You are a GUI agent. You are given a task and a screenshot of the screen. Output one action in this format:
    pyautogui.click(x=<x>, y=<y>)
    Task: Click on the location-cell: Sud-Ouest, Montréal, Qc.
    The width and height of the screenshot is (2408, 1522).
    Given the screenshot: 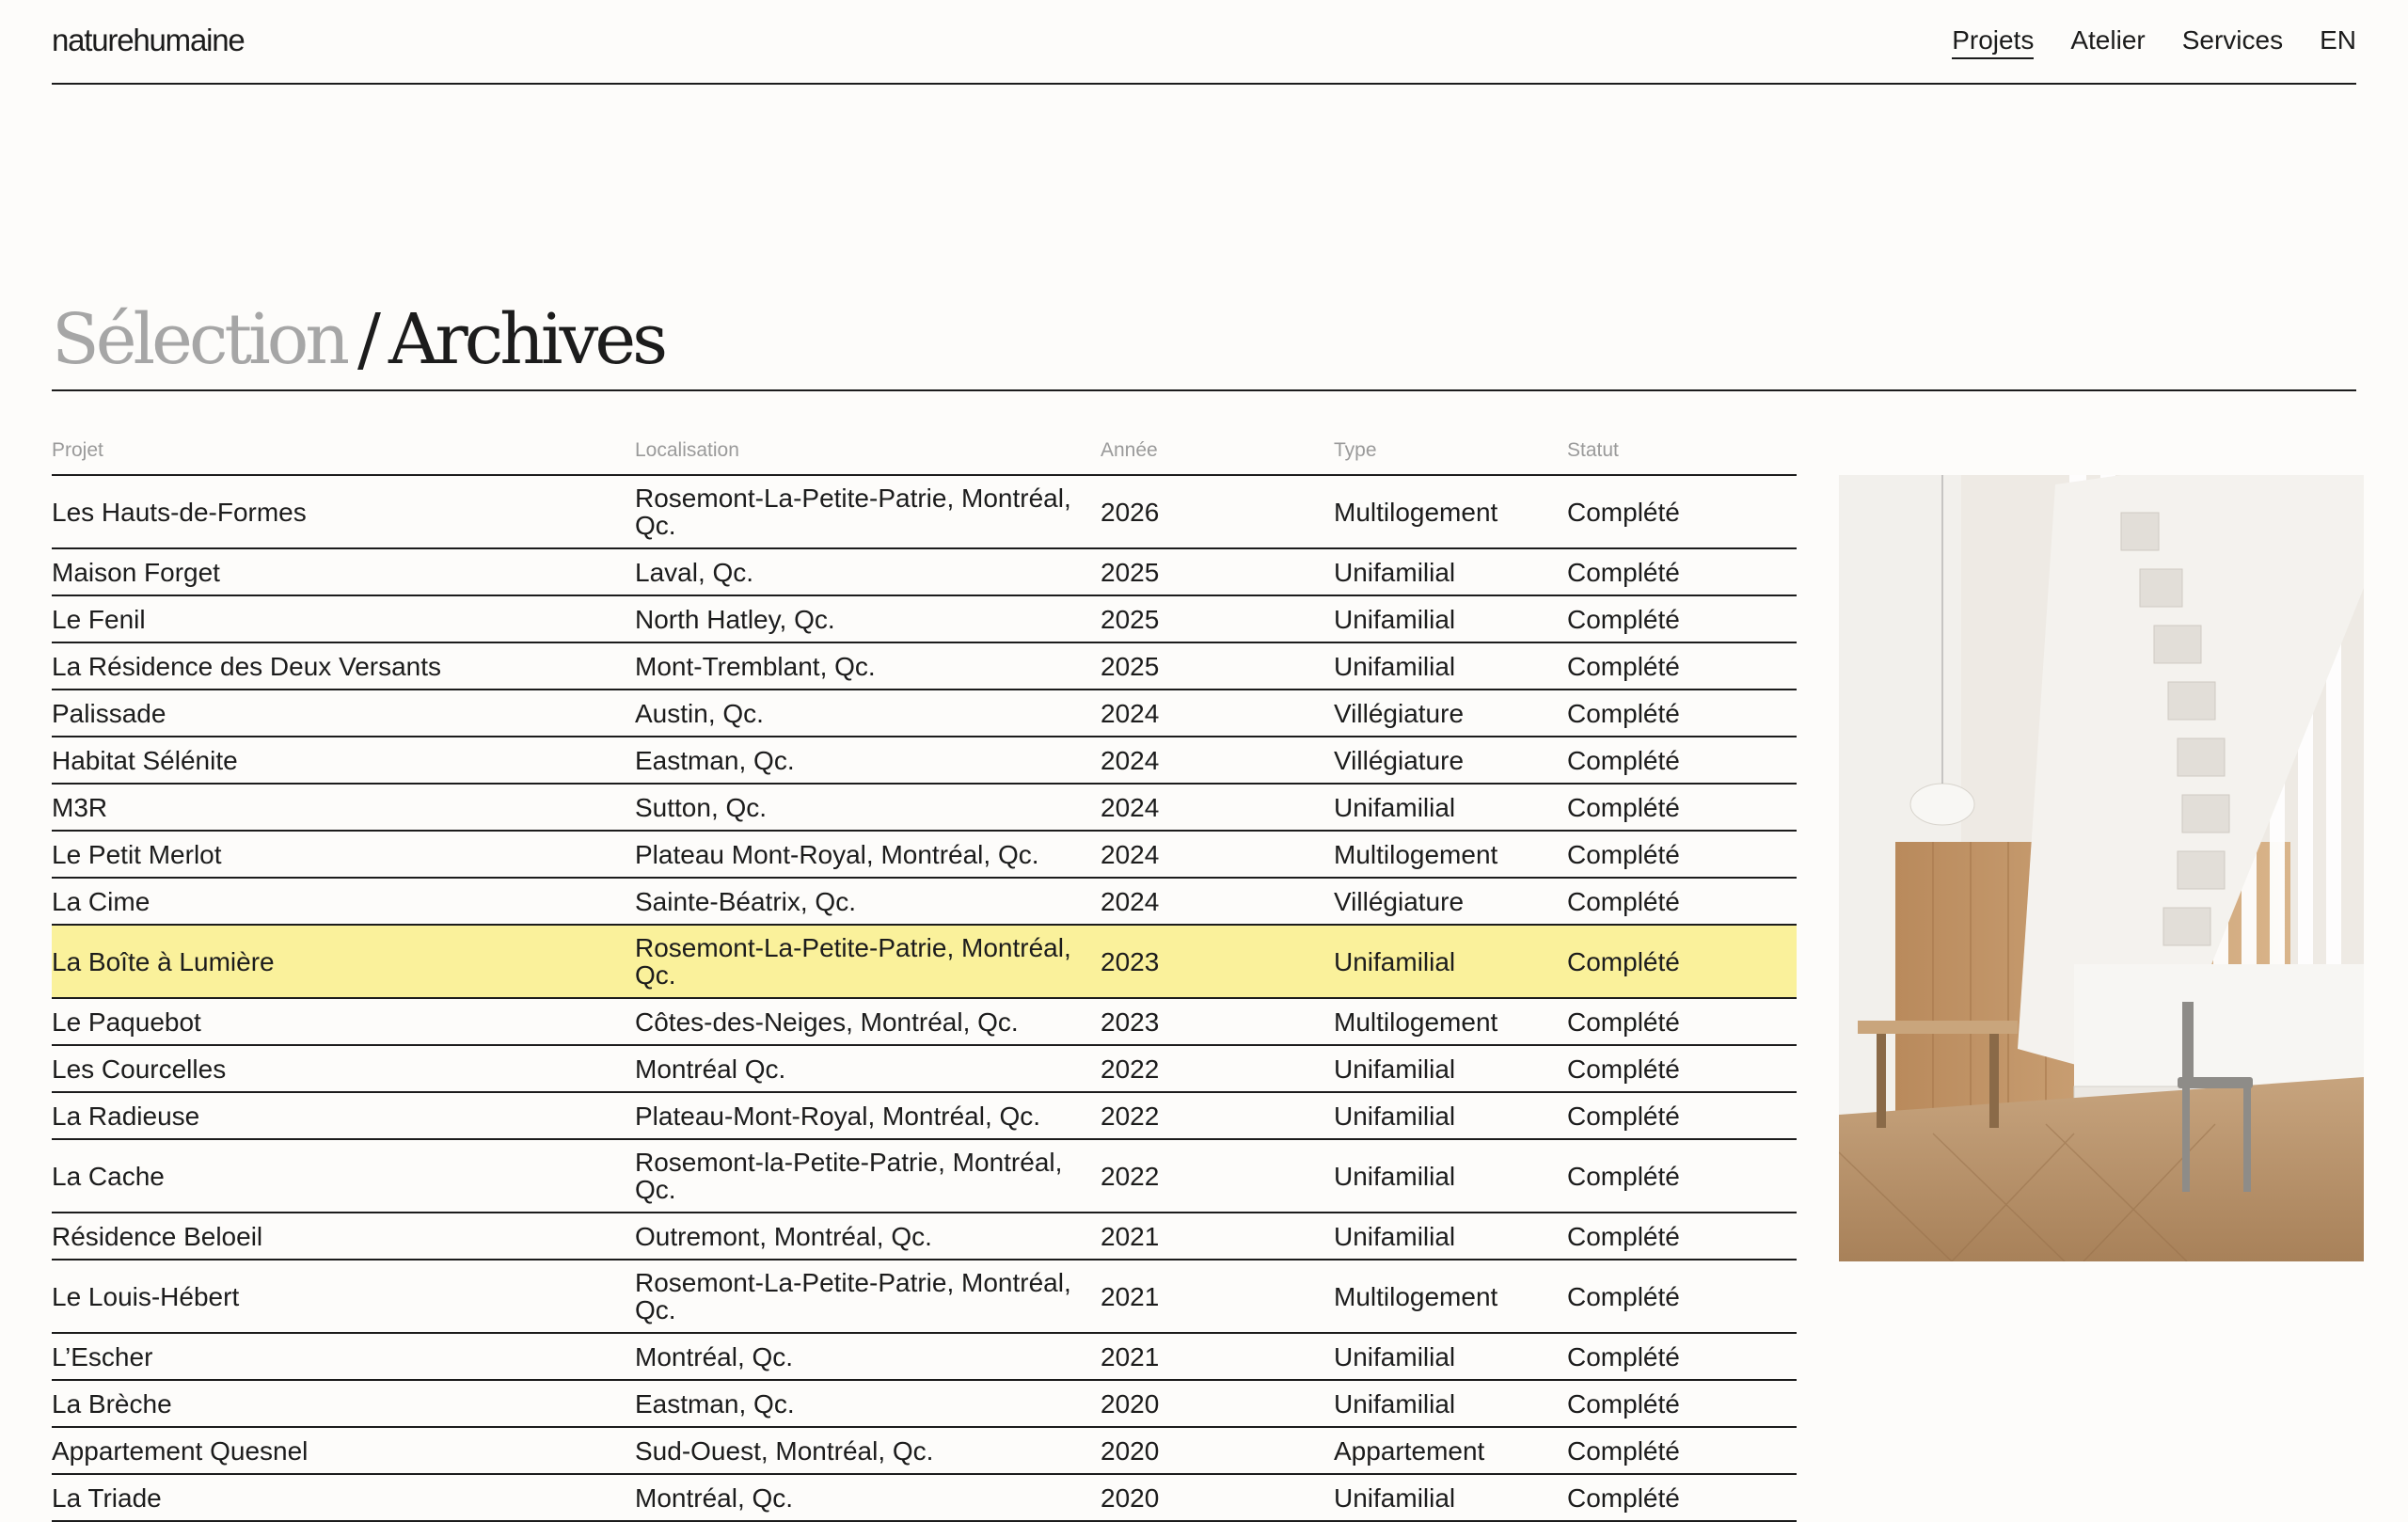 What is the action you would take?
    pyautogui.click(x=785, y=1450)
    